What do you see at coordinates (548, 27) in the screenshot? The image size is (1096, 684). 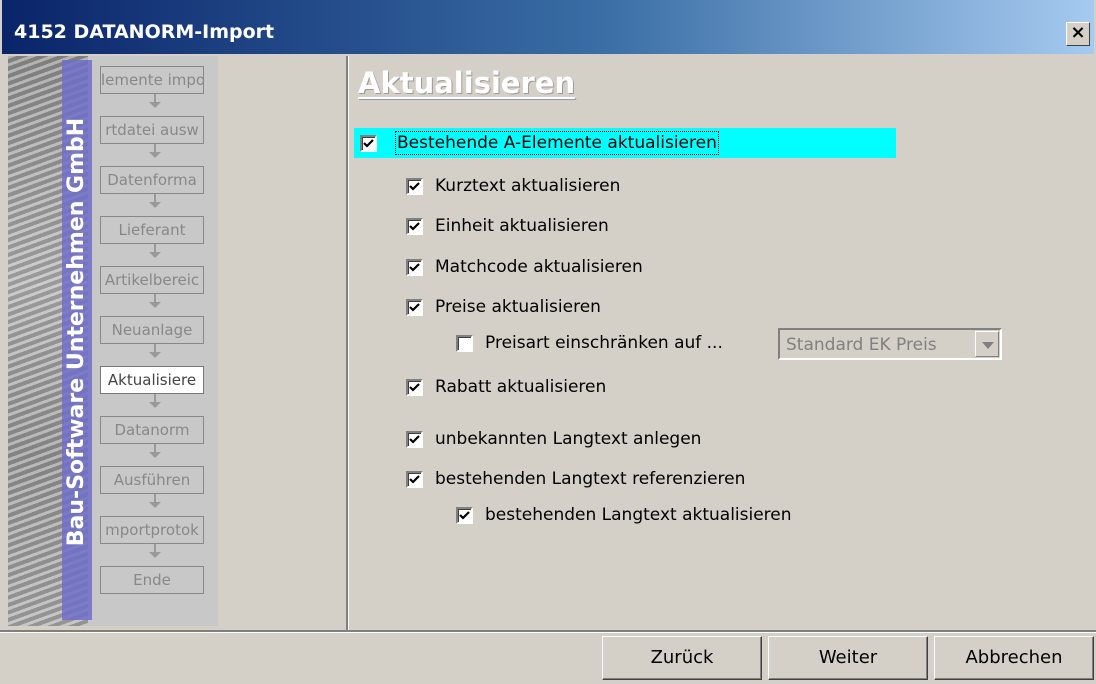 I see `title-bar: 4152 DATANORM-Import ×` at bounding box center [548, 27].